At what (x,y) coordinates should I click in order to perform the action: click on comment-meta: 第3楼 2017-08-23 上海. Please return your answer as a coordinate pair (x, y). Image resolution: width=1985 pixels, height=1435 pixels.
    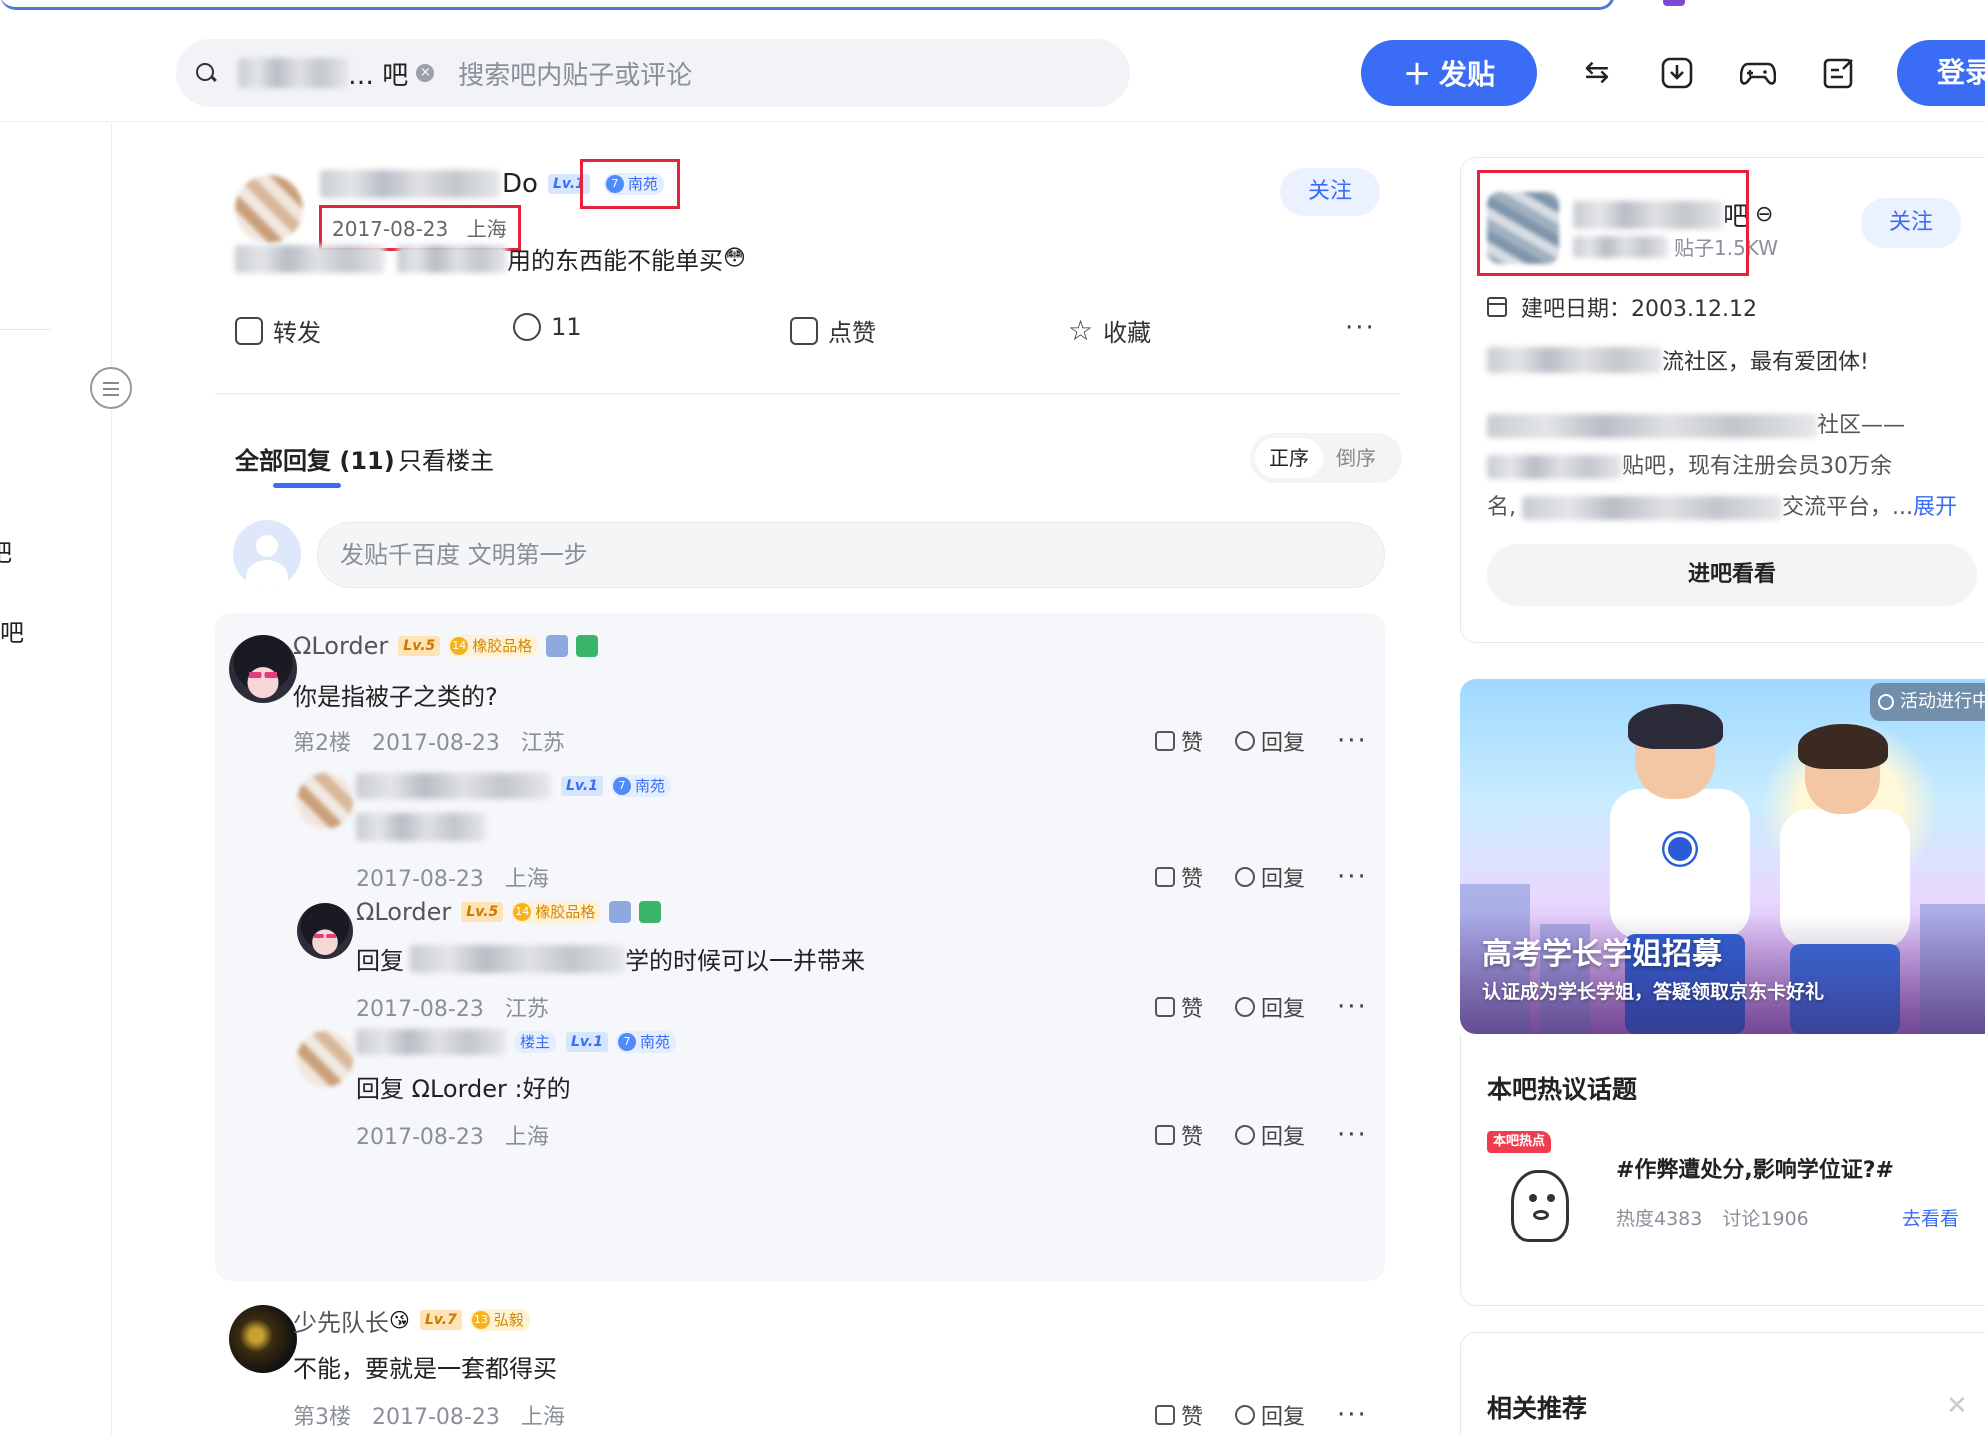
    Looking at the image, I should click on (429, 1415).